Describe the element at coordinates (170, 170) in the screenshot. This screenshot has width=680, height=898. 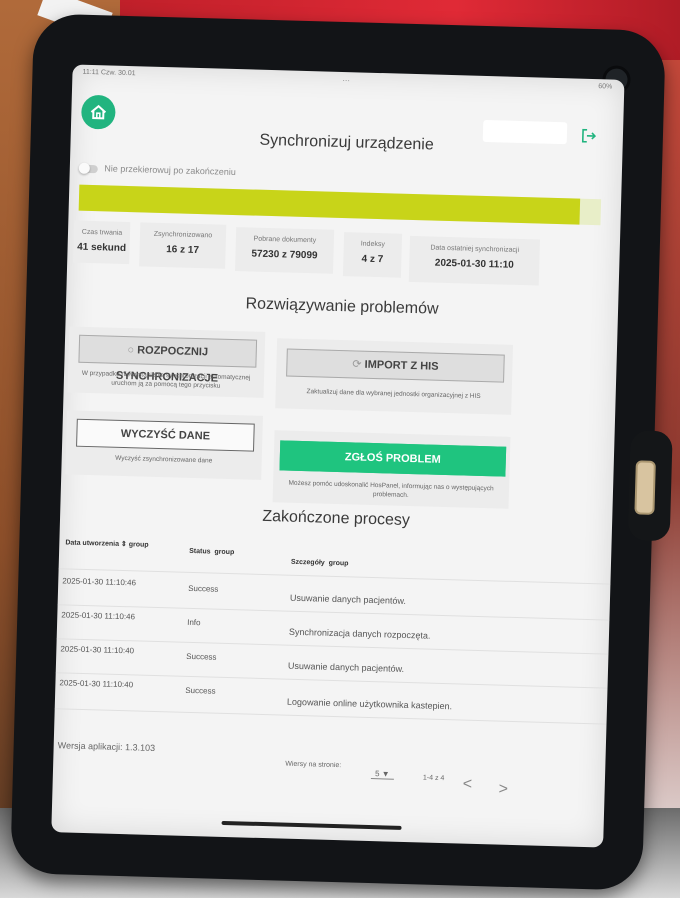
I see `redirect-toggle-label: Nie przekierowuj po zakończeniu` at that location.